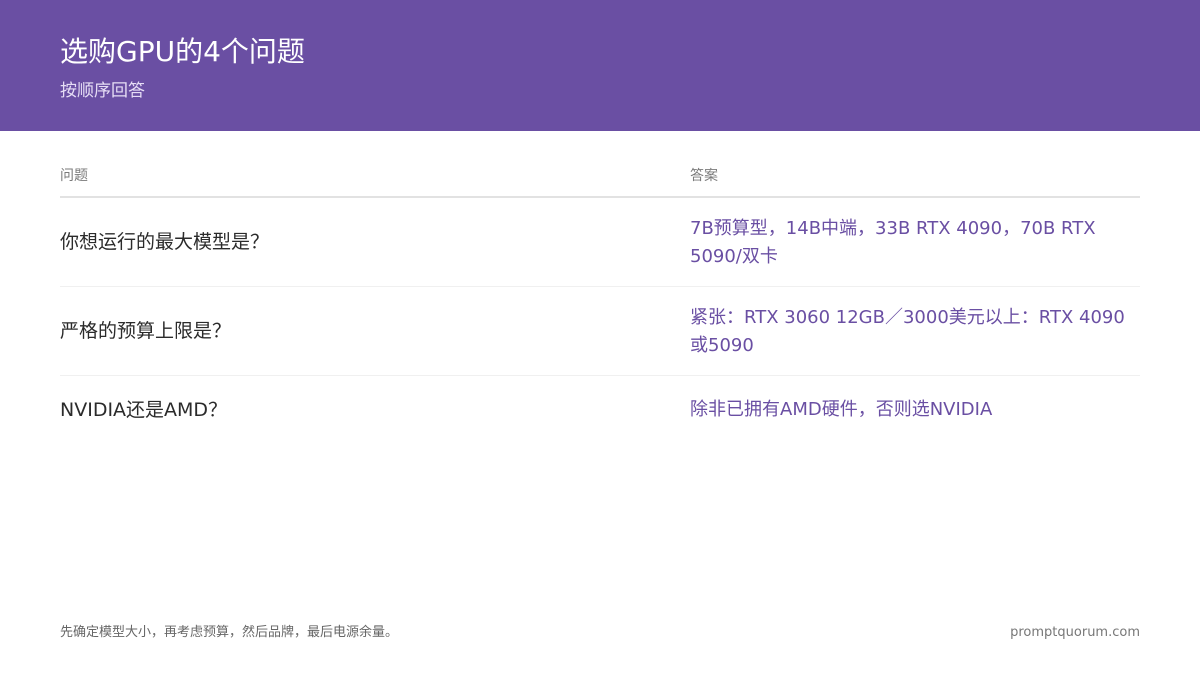 The width and height of the screenshot is (1200, 675). I want to click on answer-cell: 7B预算型，14B中端，33B RTX 4090，70B RTX 5090/双卡, so click(893, 242).